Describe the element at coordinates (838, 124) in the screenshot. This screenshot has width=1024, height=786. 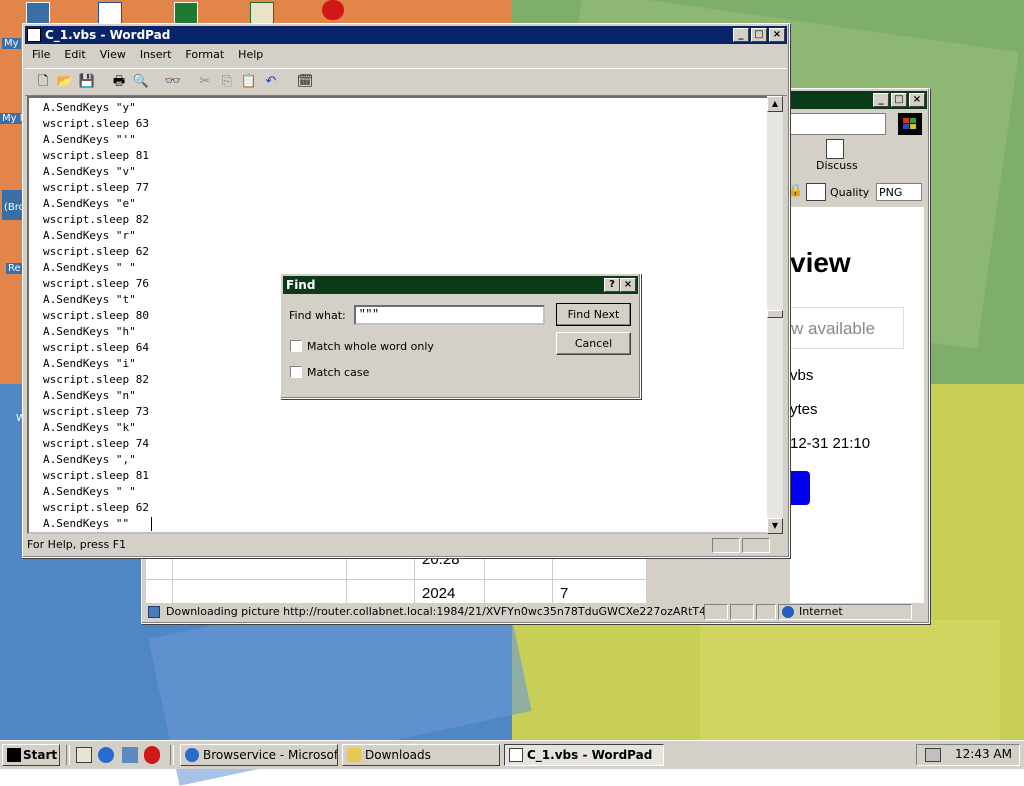
I see `address-bar` at that location.